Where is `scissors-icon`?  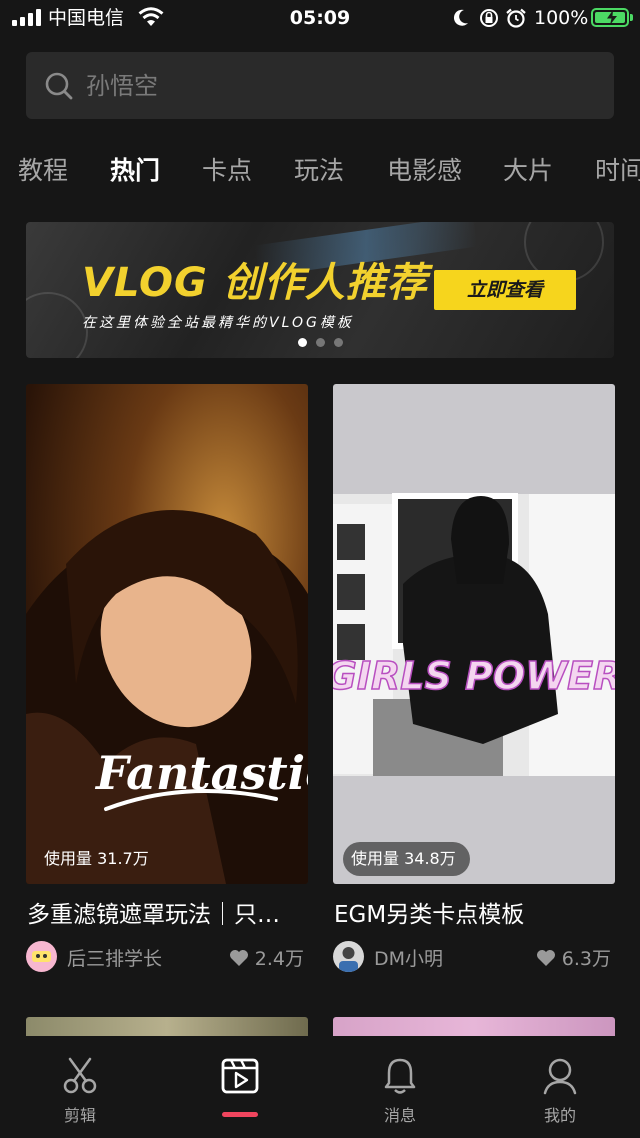
scissors-icon is located at coordinates (80, 1075).